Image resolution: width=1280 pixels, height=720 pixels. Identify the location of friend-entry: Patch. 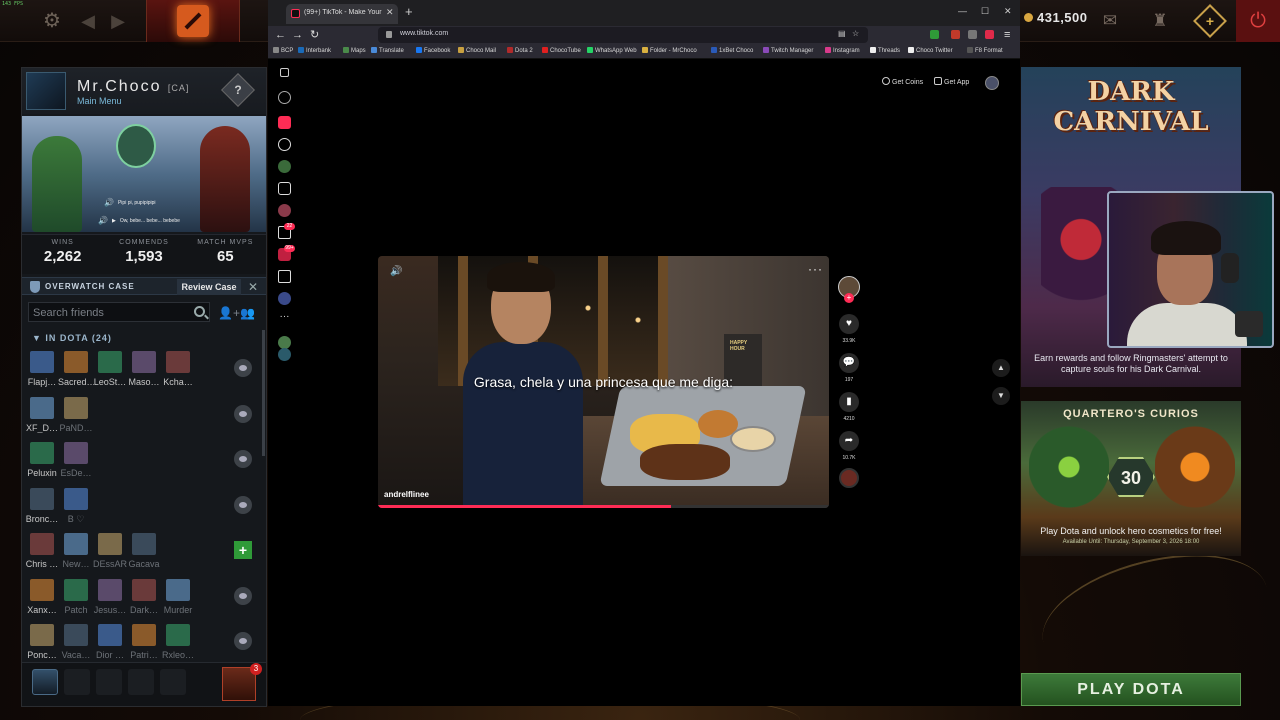
(76, 598).